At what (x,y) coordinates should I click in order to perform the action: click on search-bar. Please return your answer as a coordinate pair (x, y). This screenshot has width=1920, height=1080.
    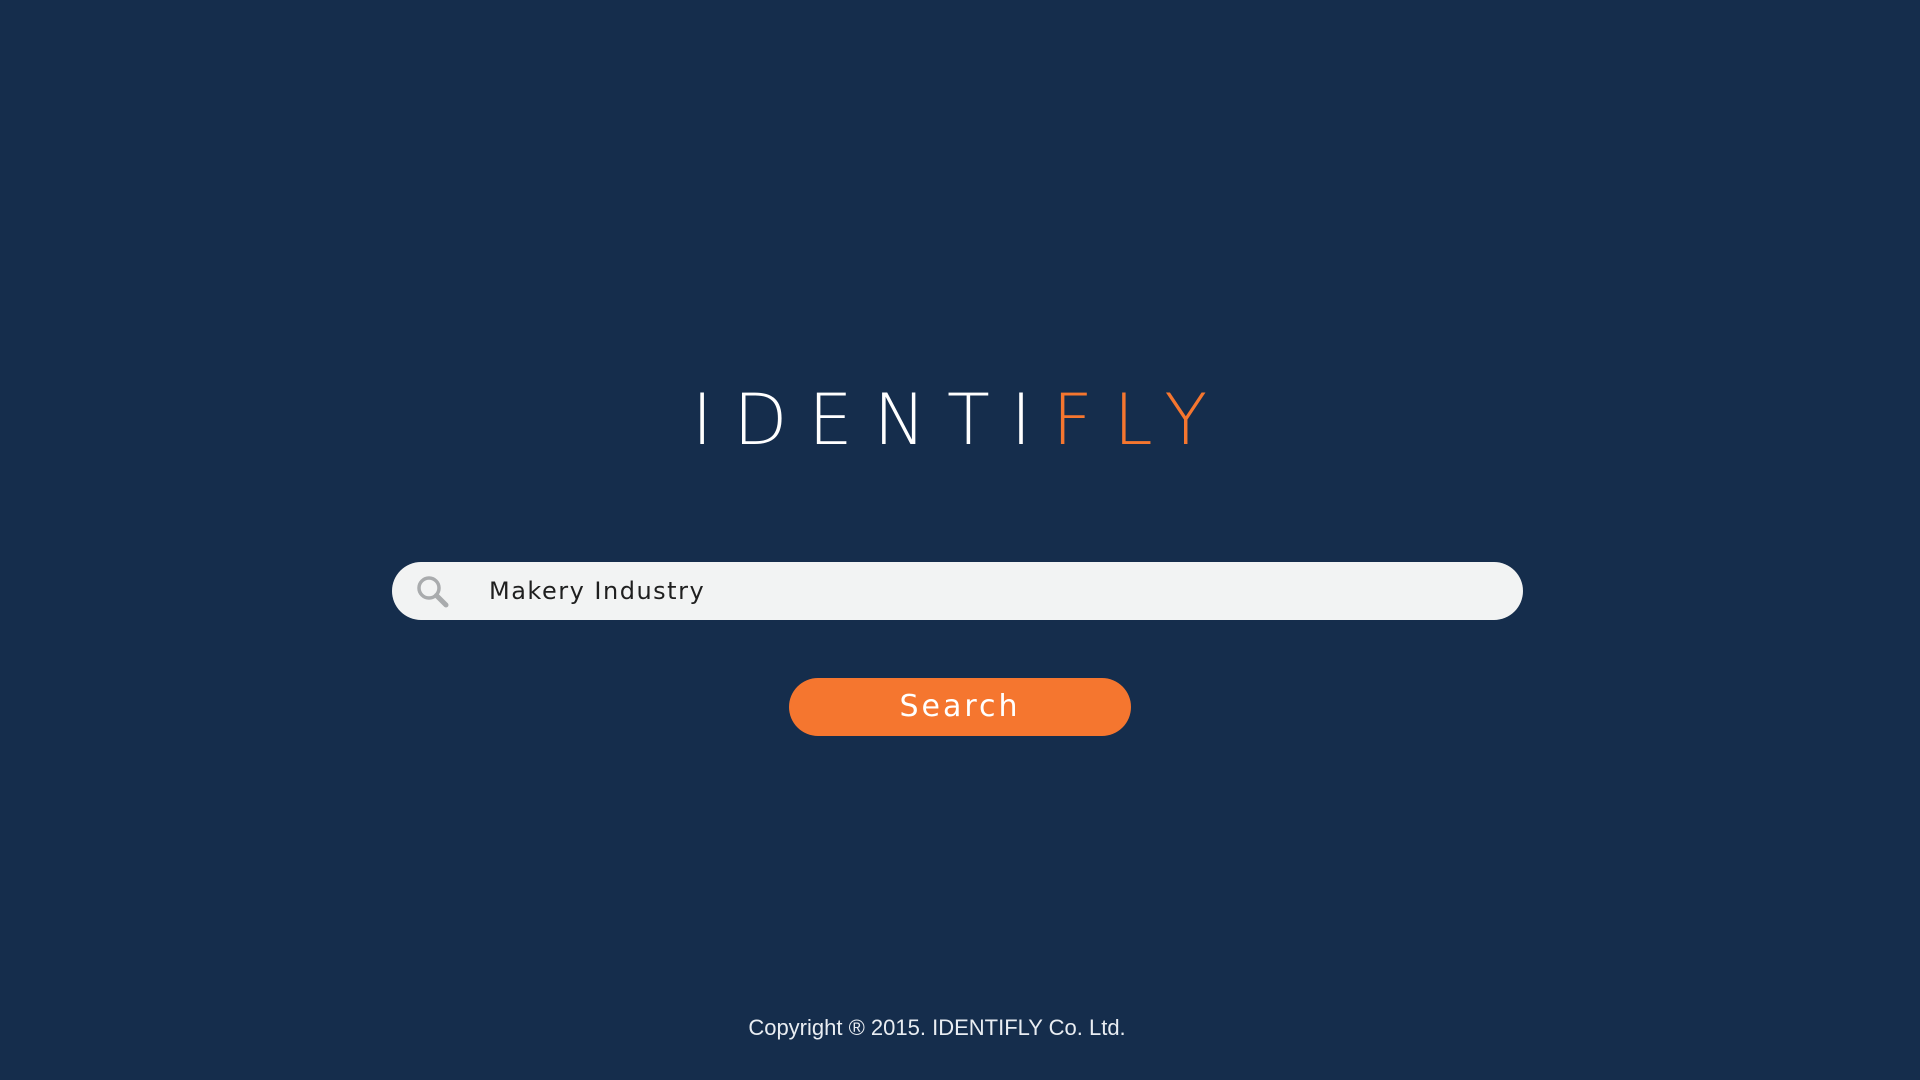
    Looking at the image, I should click on (957, 591).